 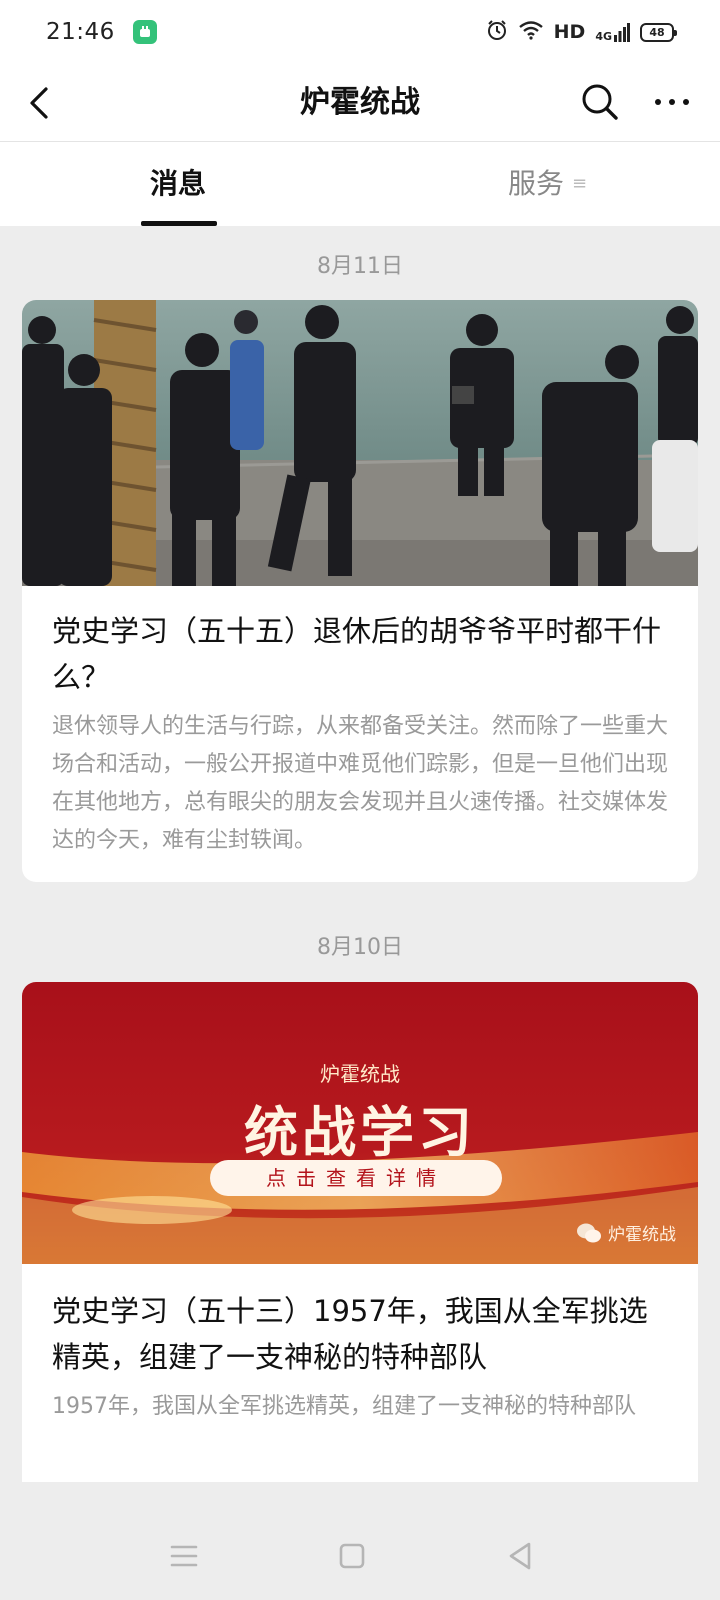 I want to click on status-right: HD 4G 48, so click(x=581, y=32).